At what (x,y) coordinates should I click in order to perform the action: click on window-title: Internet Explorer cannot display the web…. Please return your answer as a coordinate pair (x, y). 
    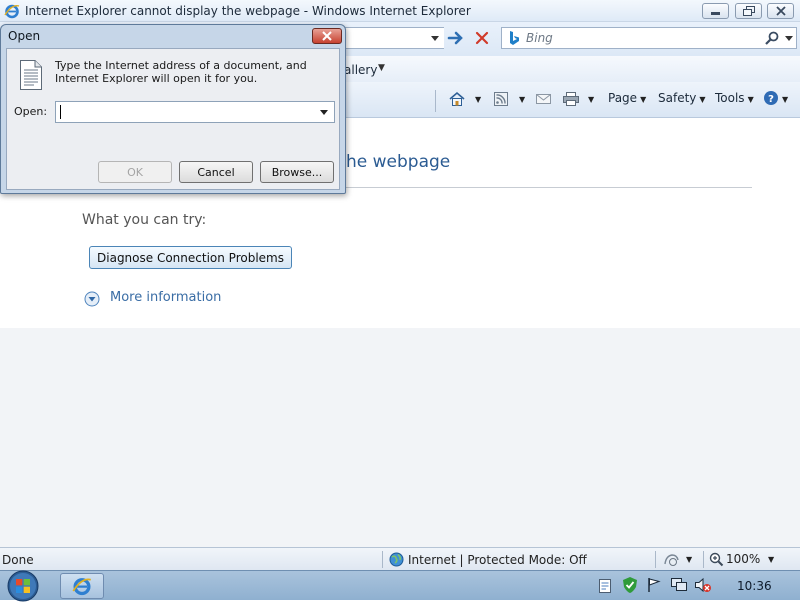
    Looking at the image, I should click on (248, 11).